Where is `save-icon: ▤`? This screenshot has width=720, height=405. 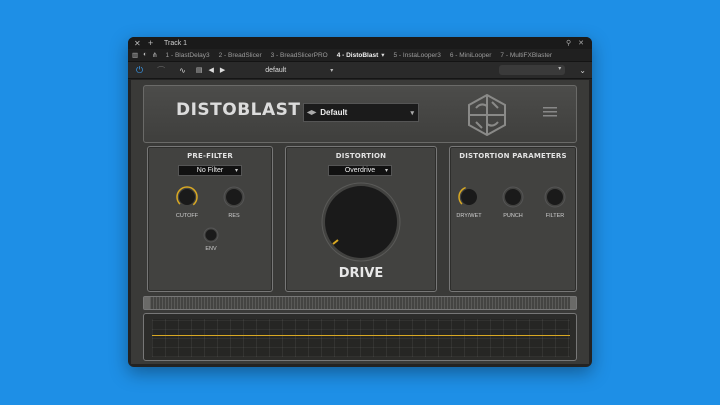
save-icon: ▤ is located at coordinates (199, 70).